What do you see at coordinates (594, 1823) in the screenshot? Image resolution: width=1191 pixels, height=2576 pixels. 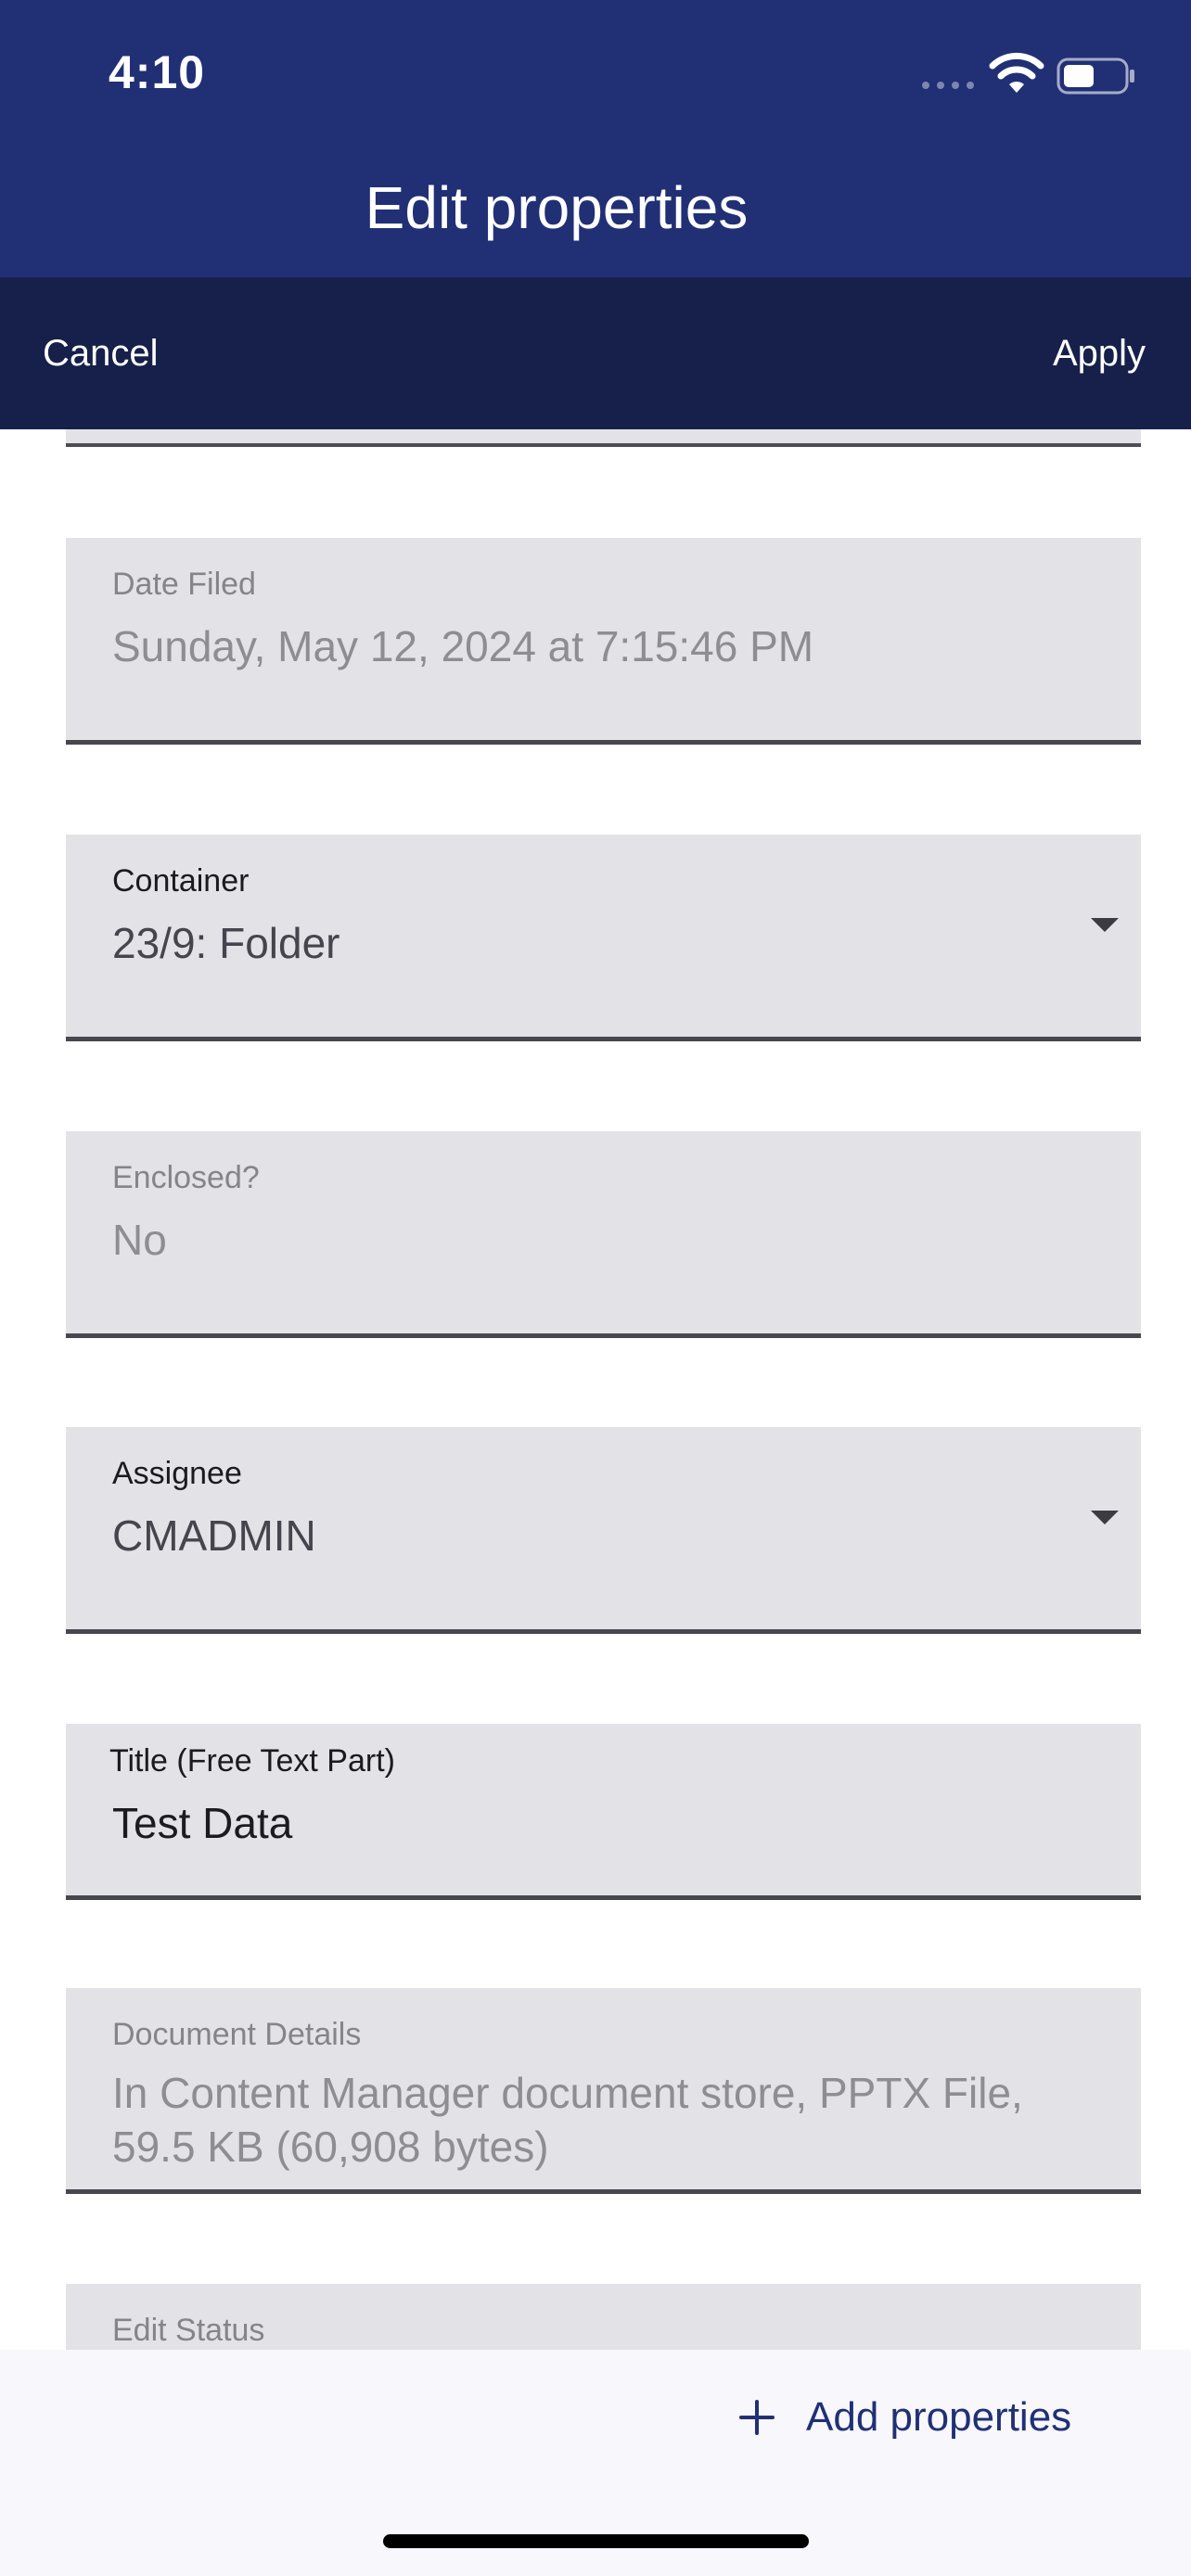 I see `title-input: Test Data` at bounding box center [594, 1823].